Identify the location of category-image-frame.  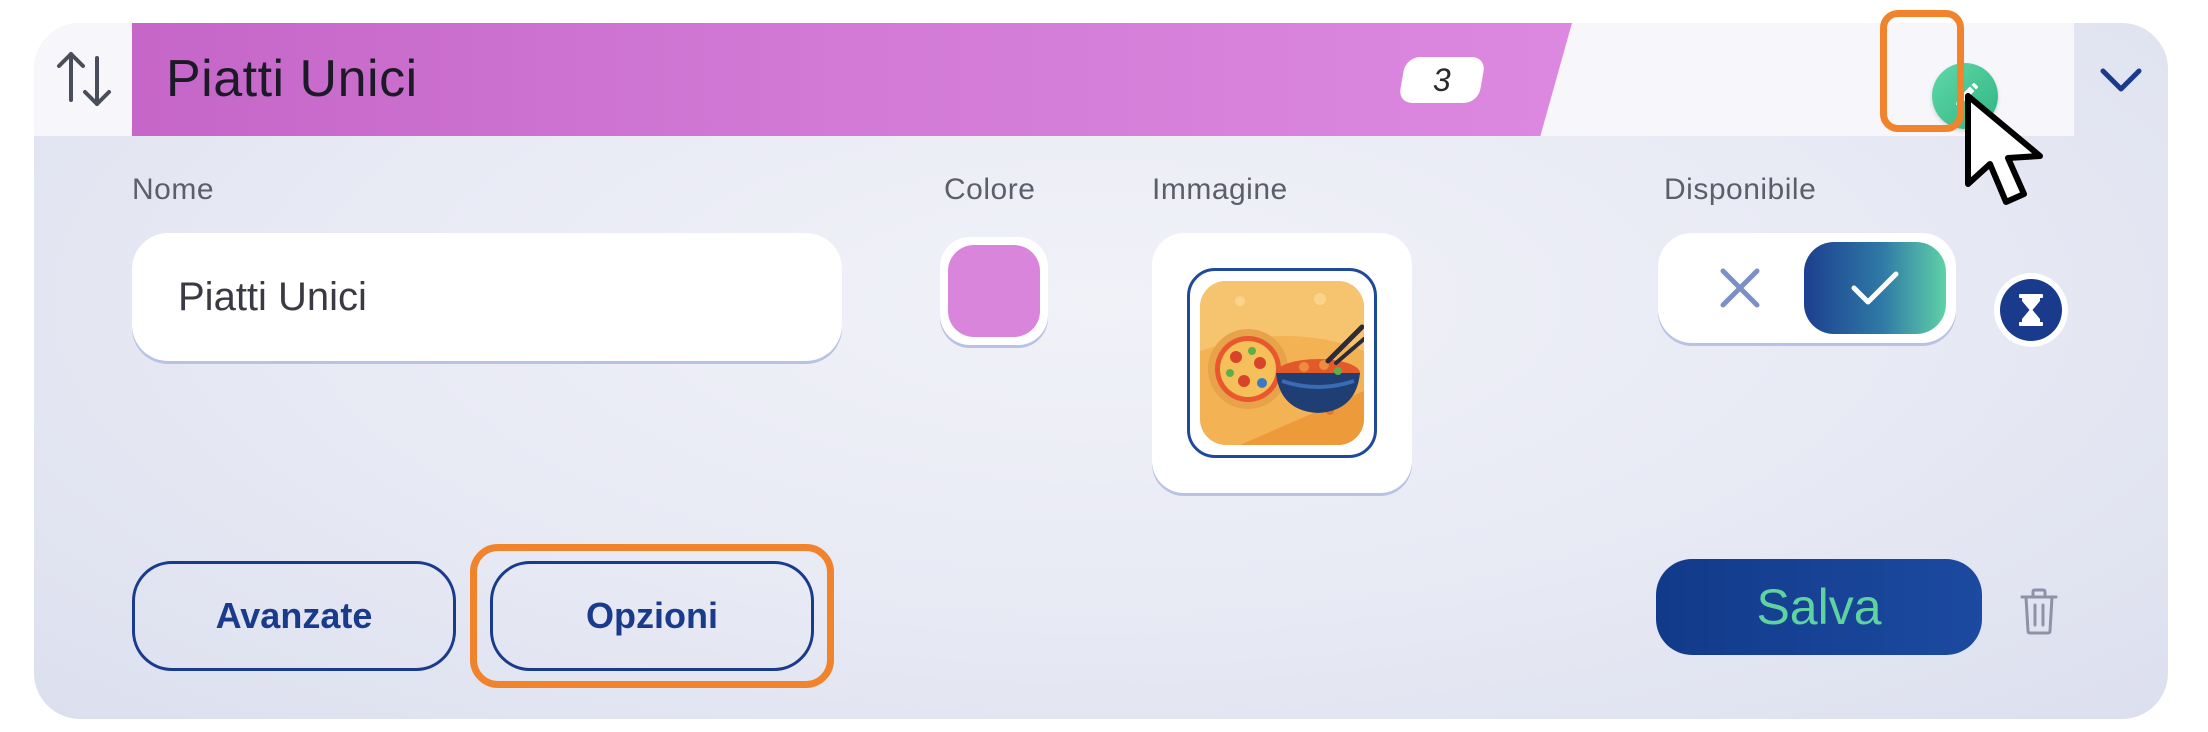
(1282, 363).